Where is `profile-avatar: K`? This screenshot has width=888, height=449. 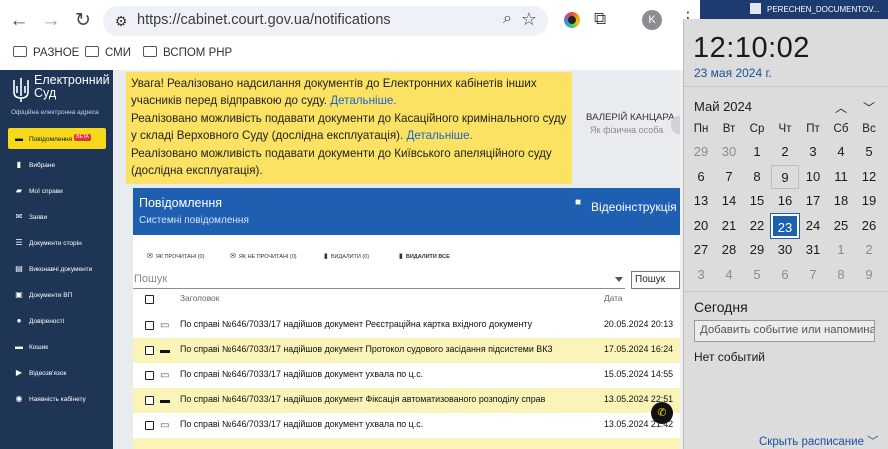 profile-avatar: K is located at coordinates (652, 20).